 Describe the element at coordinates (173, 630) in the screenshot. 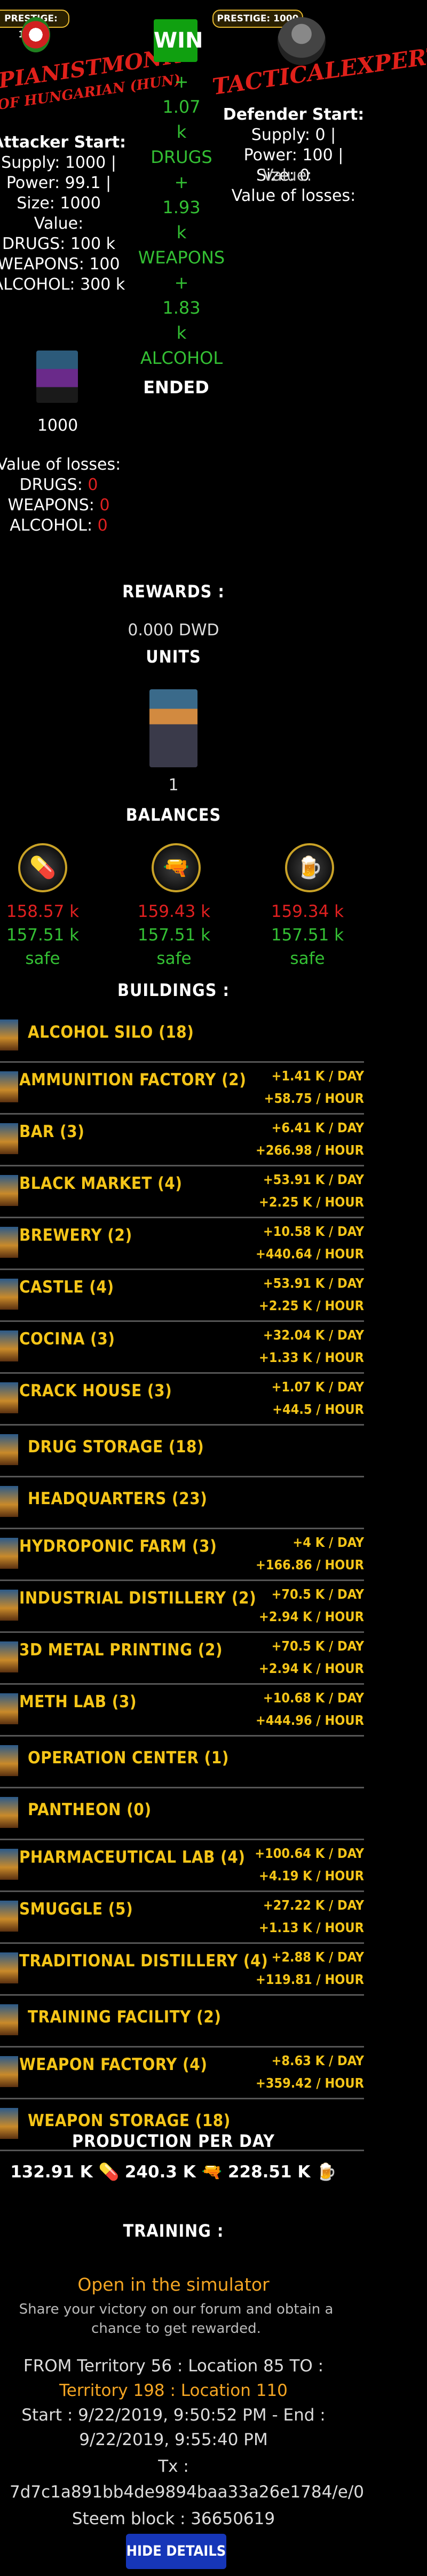

I see `rewards-value: 0.000 DWD` at that location.